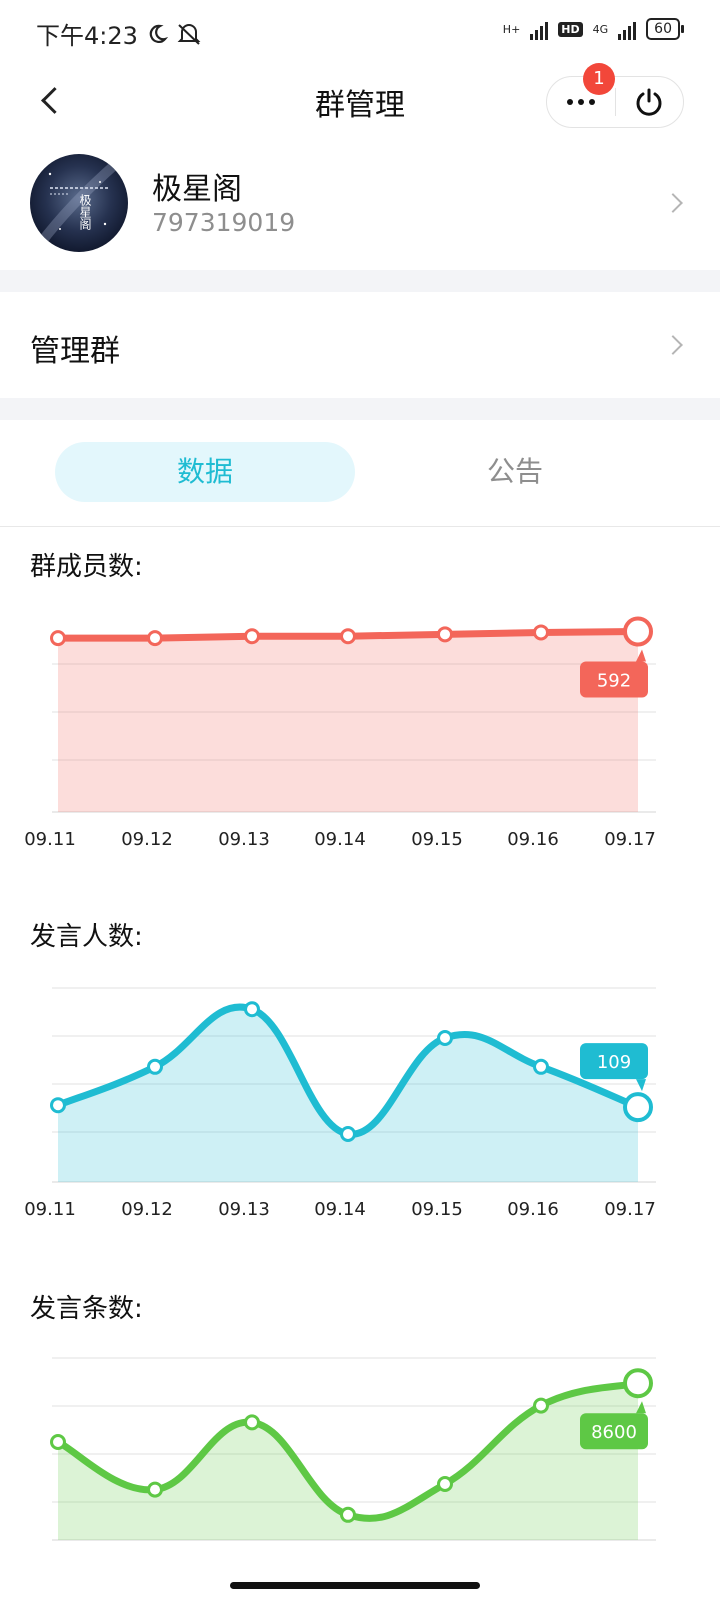 This screenshot has height=1600, width=720. I want to click on manage-group-row: 管理群, so click(360, 345).